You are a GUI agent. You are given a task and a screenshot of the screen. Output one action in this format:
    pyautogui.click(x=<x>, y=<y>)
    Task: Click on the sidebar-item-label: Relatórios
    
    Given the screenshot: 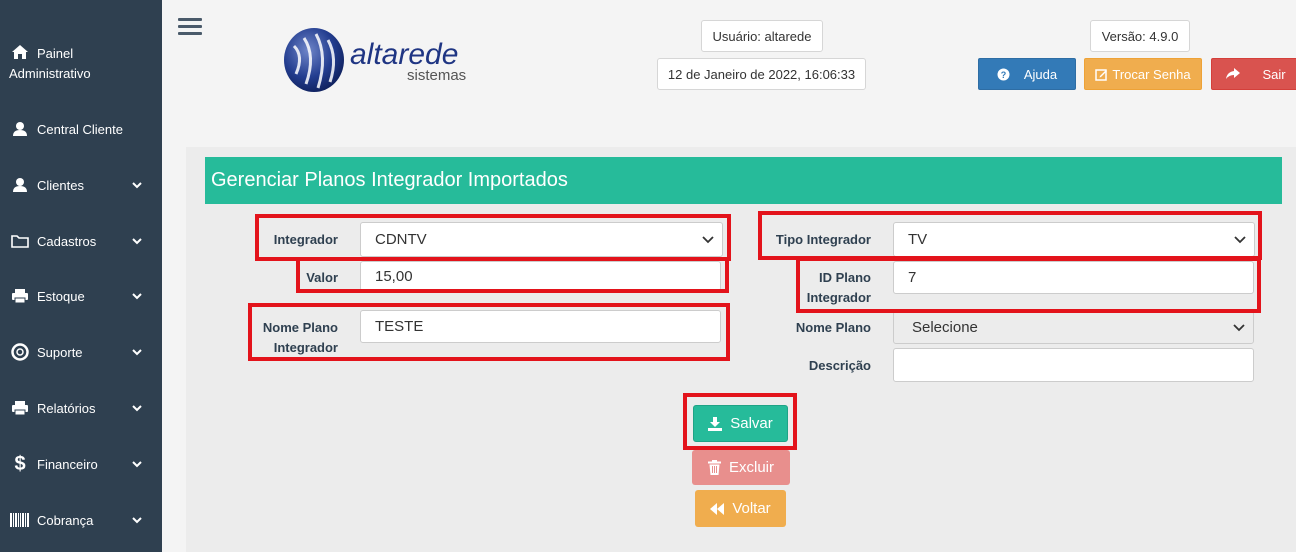 What is the action you would take?
    pyautogui.click(x=66, y=408)
    